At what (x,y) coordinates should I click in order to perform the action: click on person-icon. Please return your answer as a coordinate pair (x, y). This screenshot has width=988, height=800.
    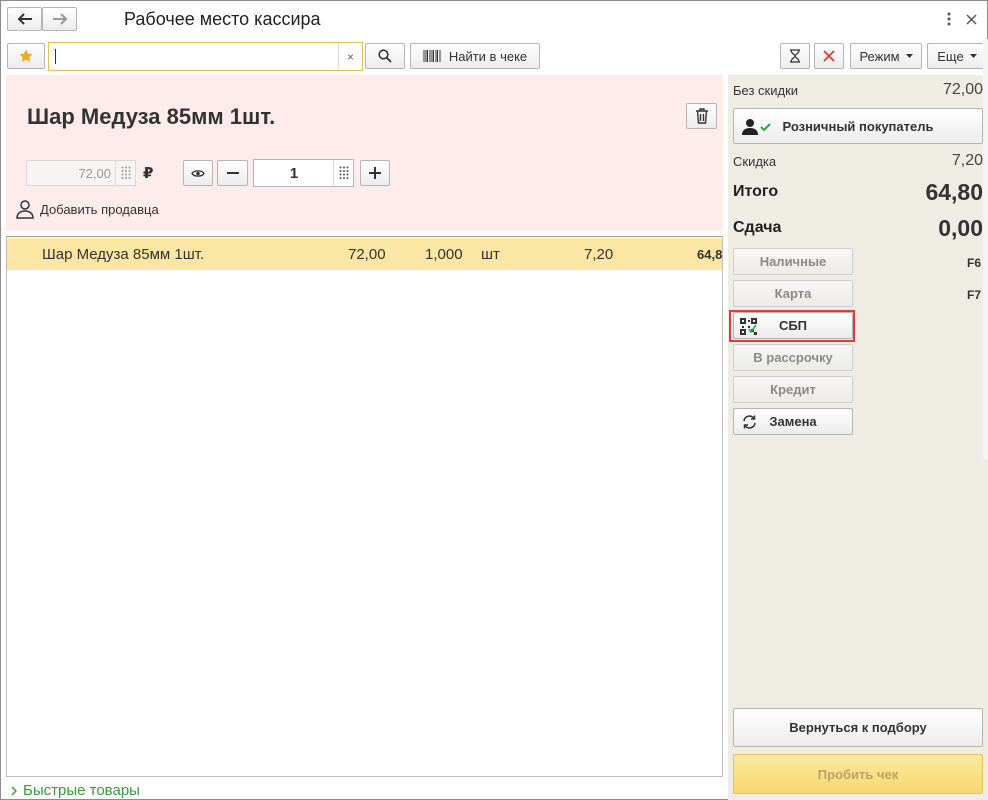
    Looking at the image, I should click on (25, 209).